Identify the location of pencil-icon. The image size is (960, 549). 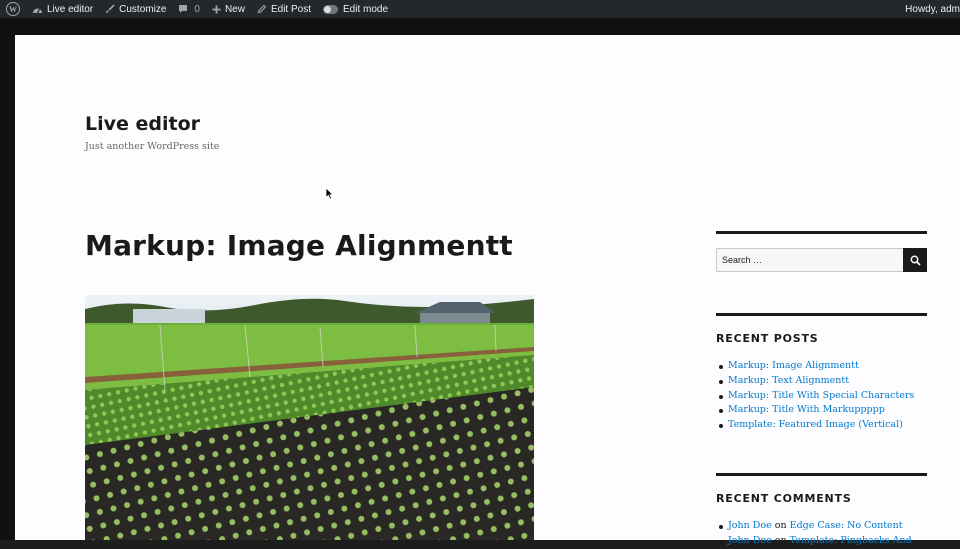
(262, 9).